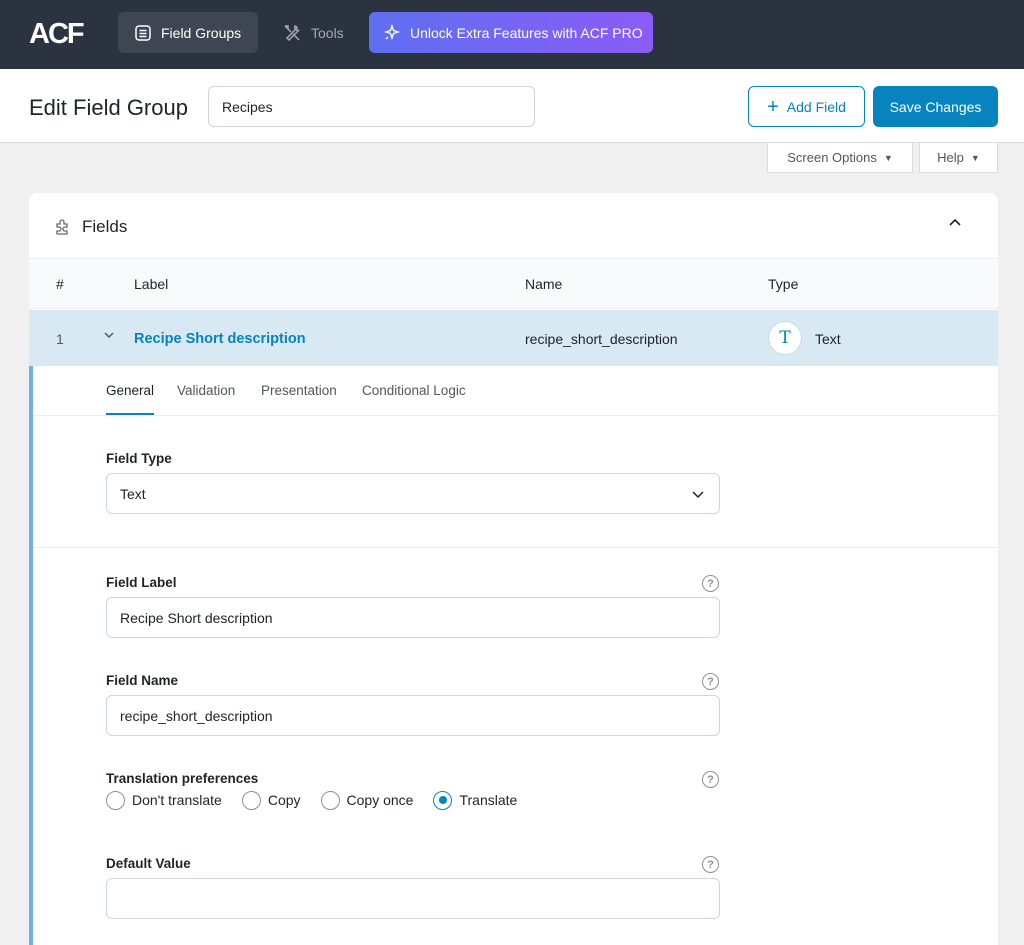  What do you see at coordinates (284, 800) in the screenshot?
I see `radio-label: Copy` at bounding box center [284, 800].